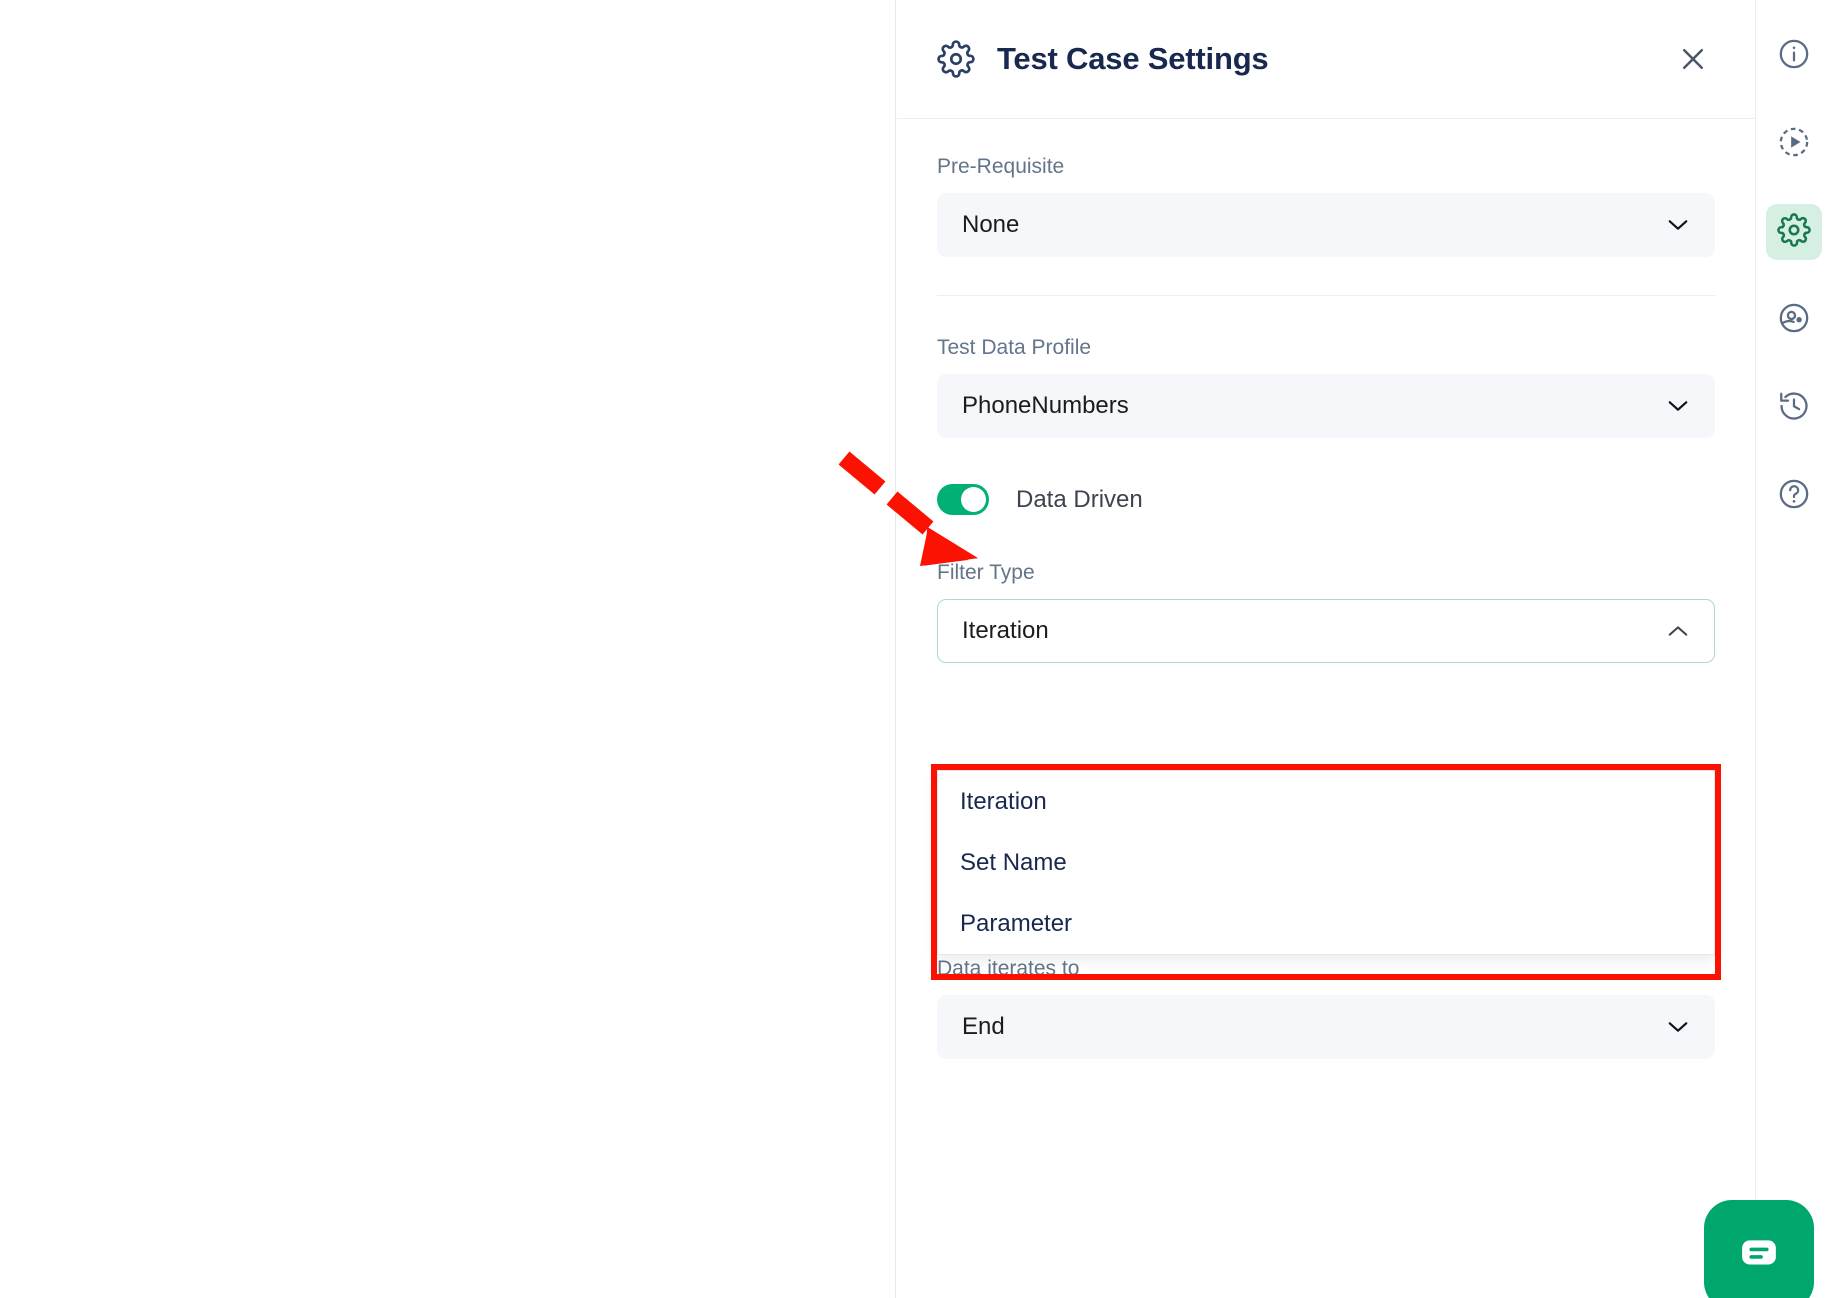 This screenshot has height=1298, width=1832. Describe the element at coordinates (1326, 406) in the screenshot. I see `test-data-profile-select: PhoneNumbers` at that location.